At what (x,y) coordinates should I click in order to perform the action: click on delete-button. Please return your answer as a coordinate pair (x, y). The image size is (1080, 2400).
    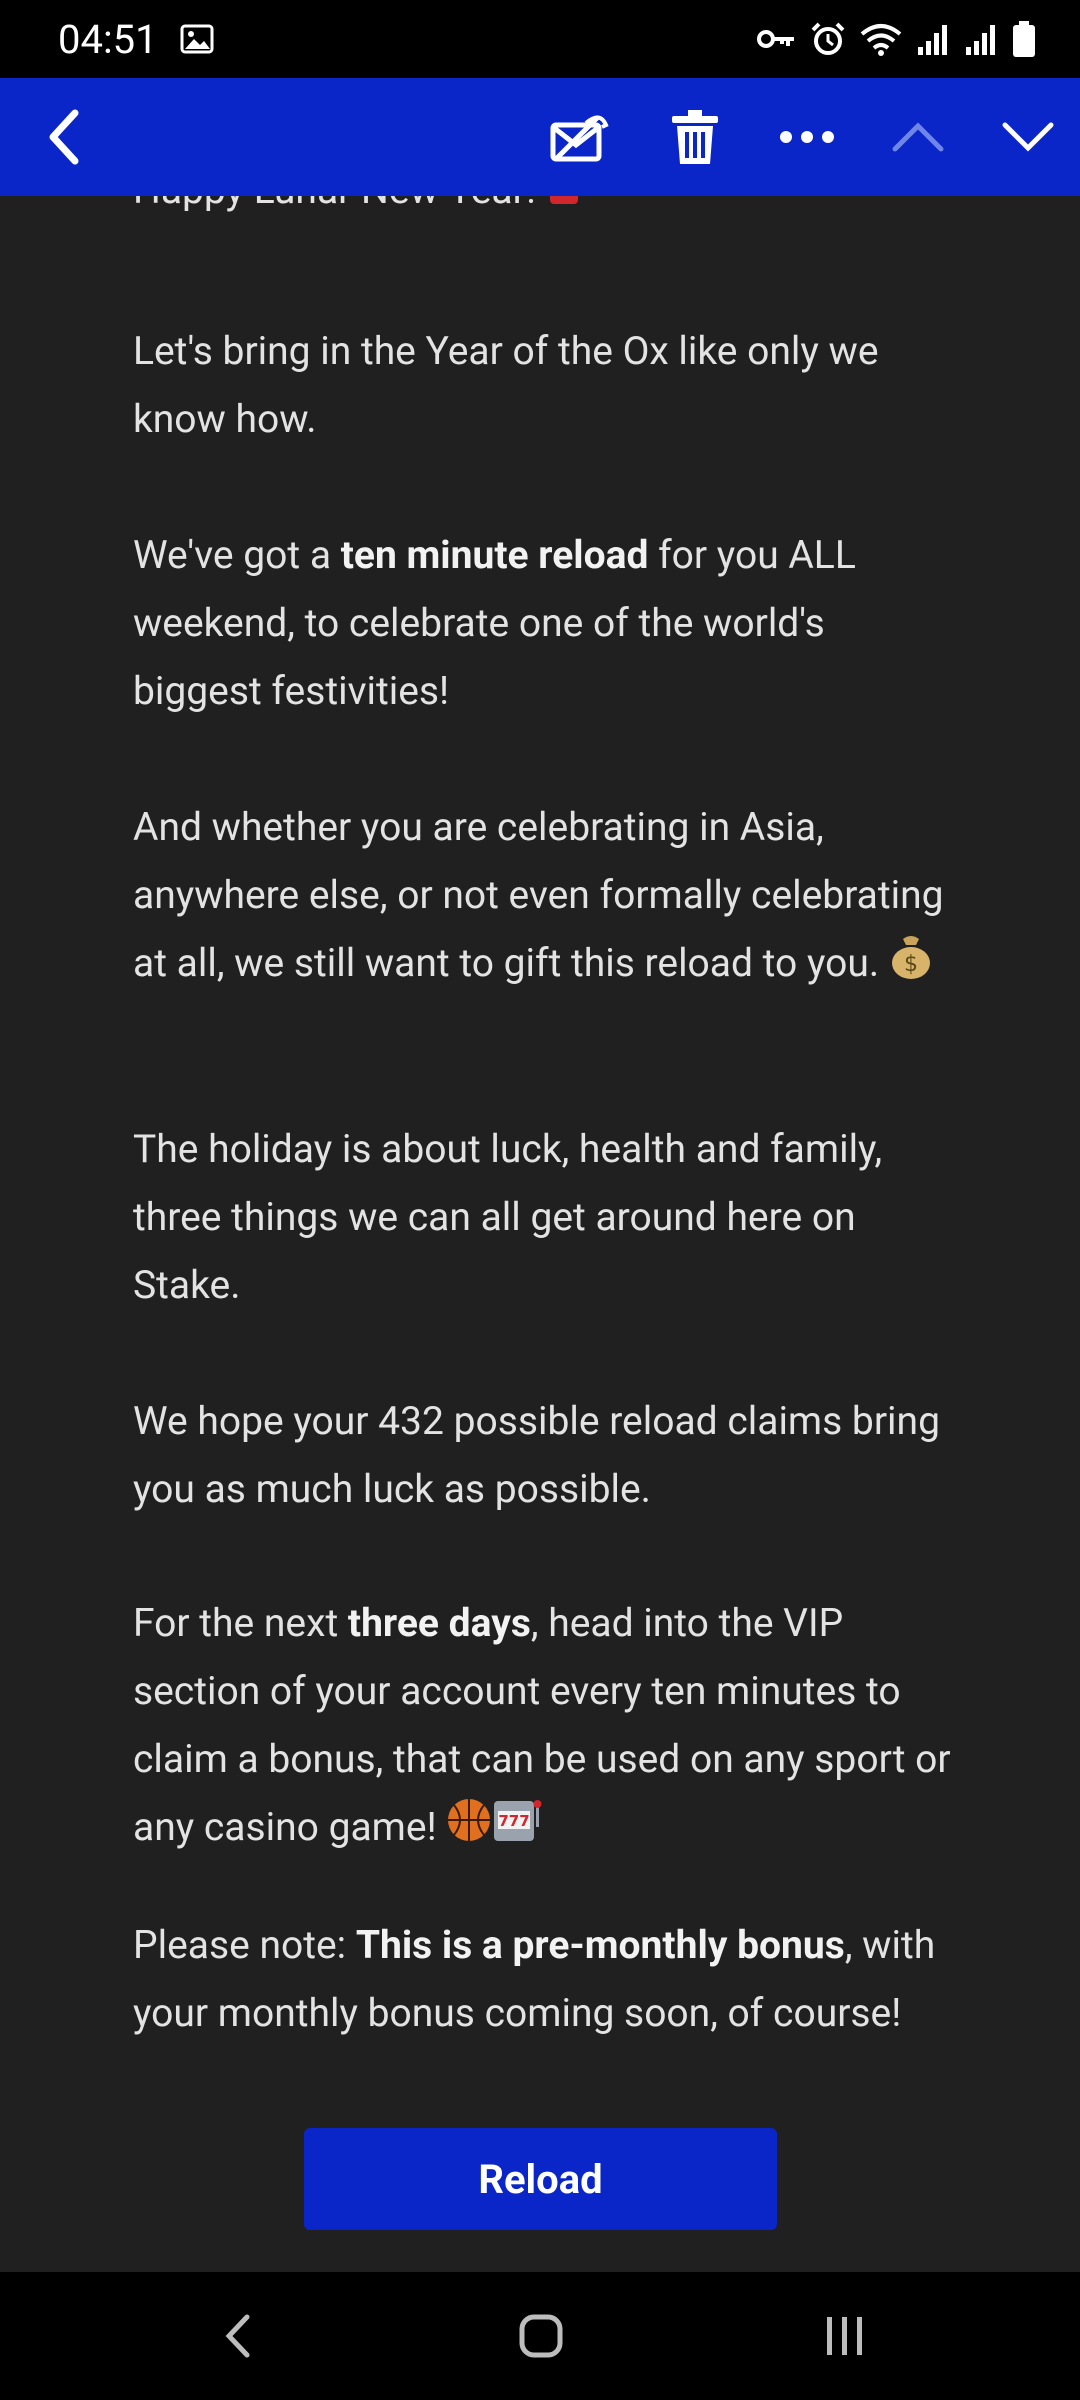
    Looking at the image, I should click on (695, 137).